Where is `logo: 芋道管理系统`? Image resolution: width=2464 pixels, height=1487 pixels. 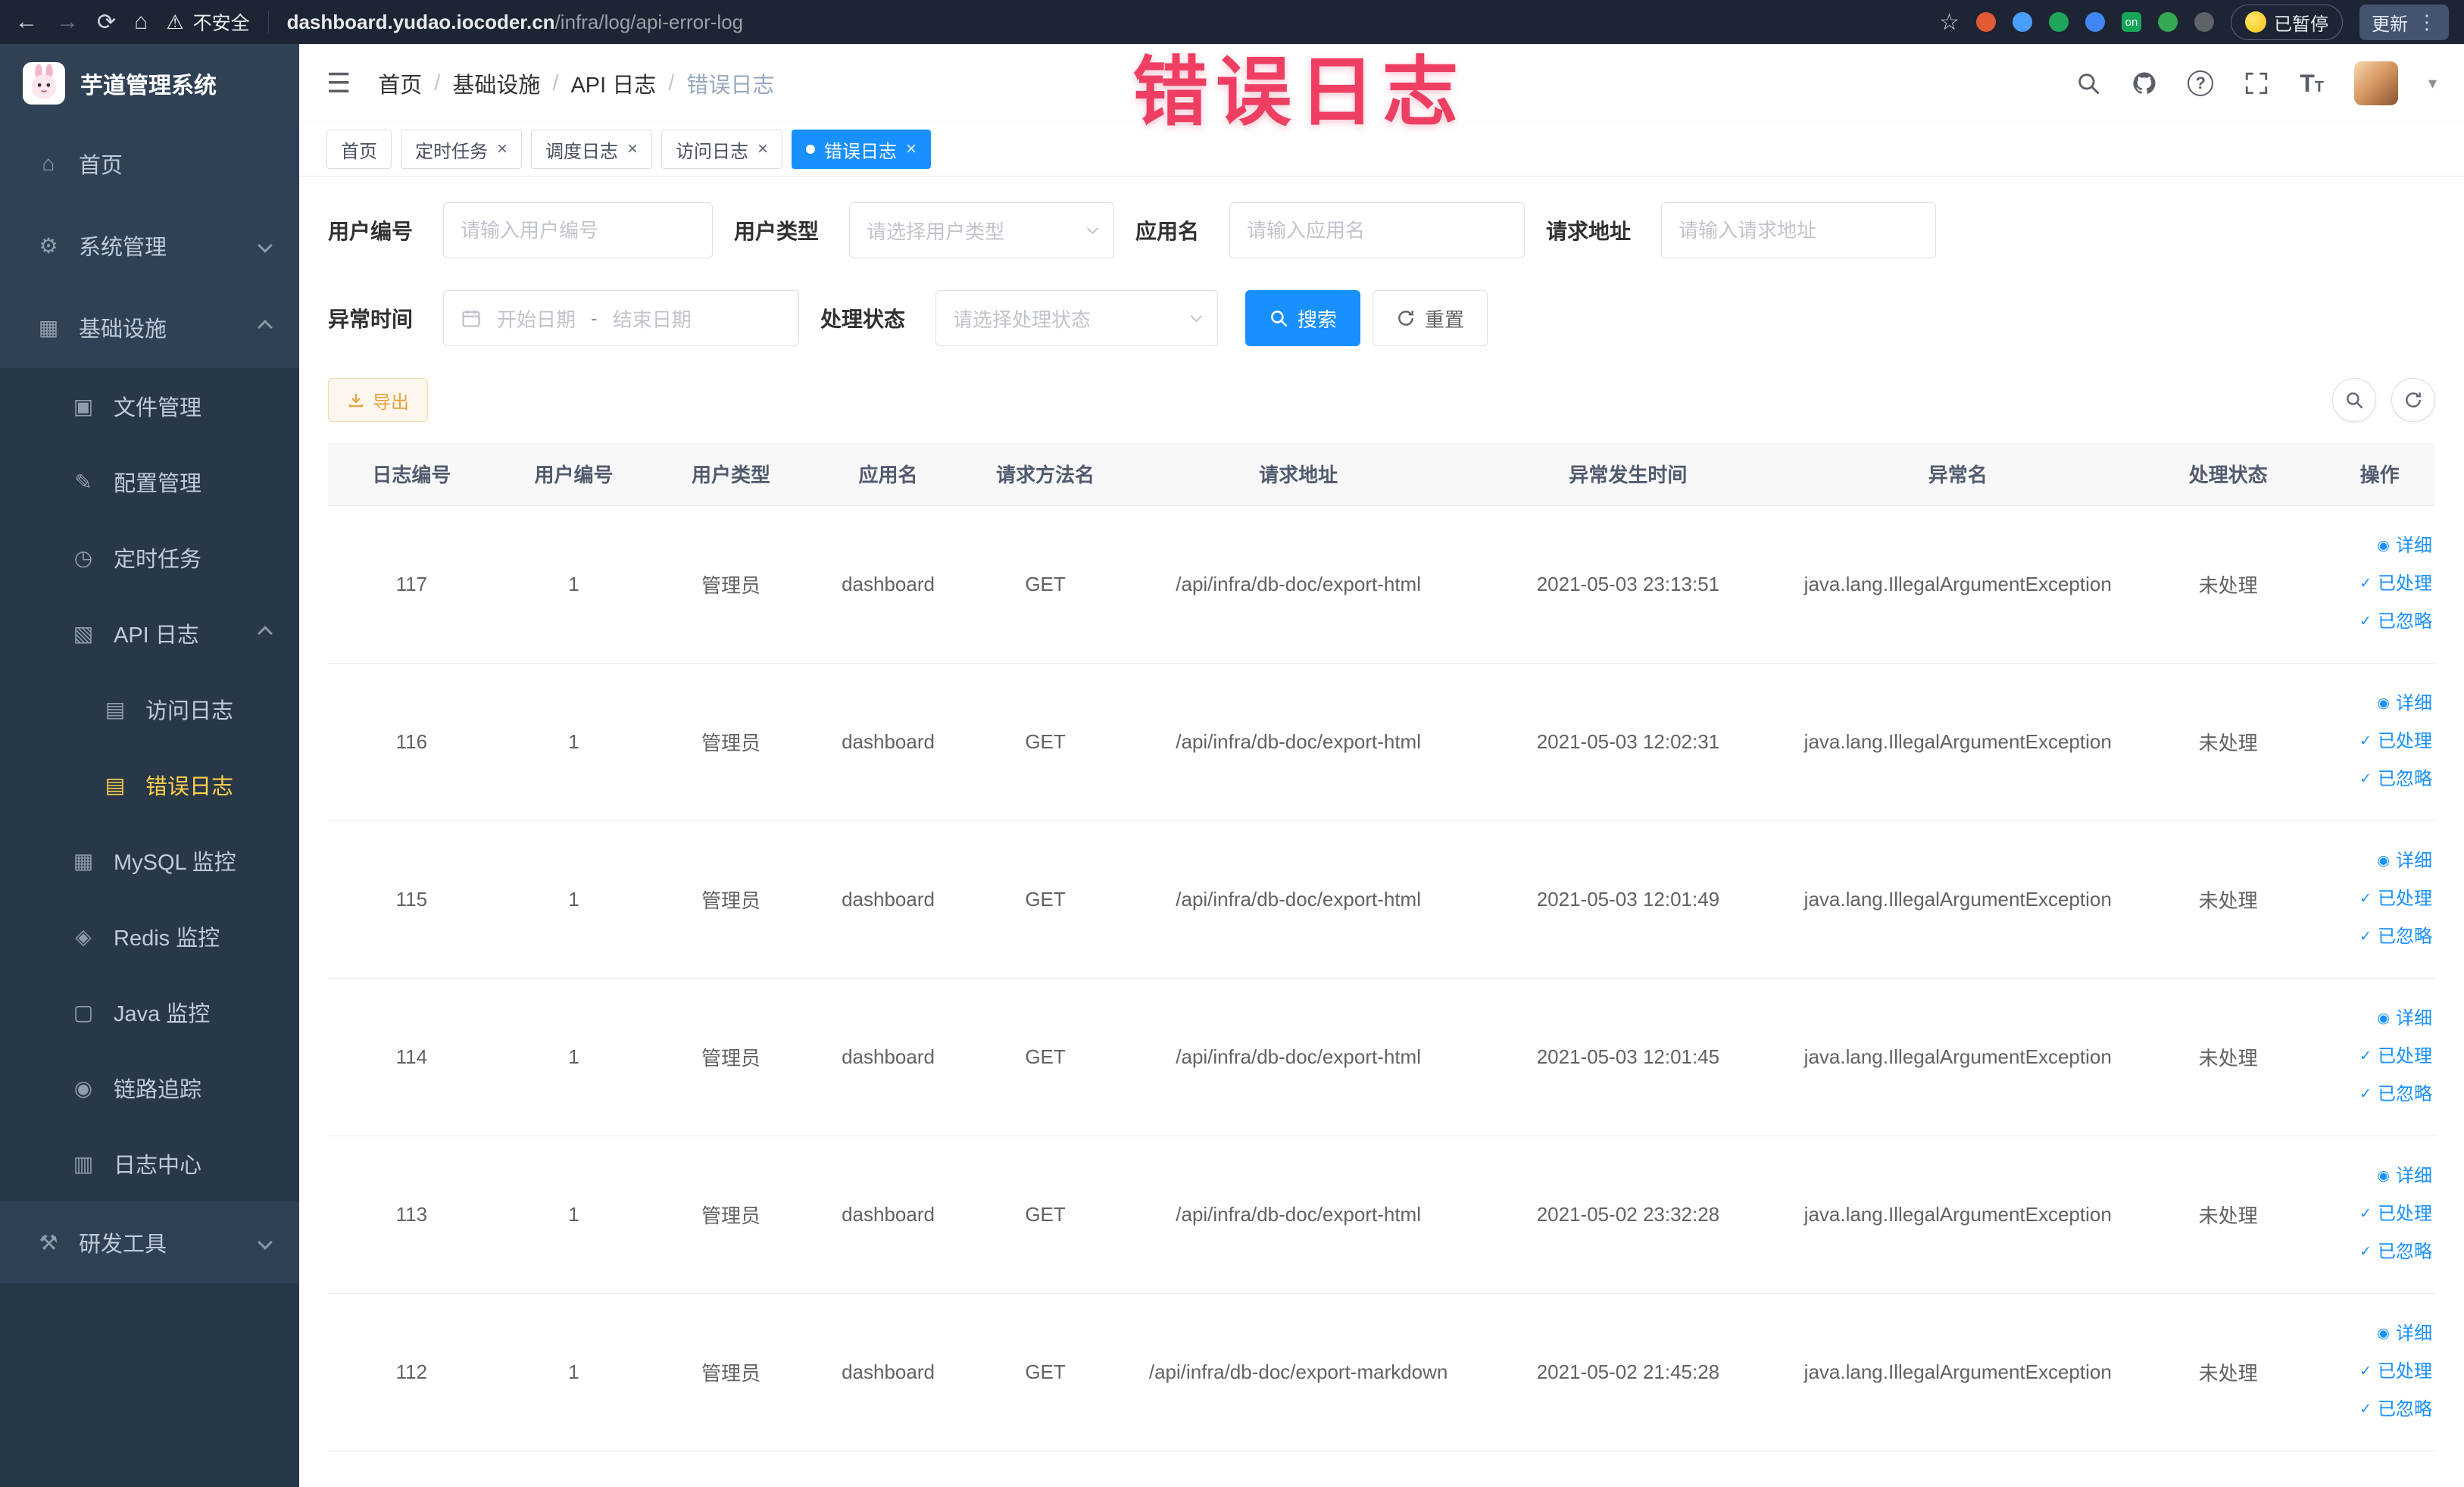
logo: 芋道管理系统 is located at coordinates (149, 83).